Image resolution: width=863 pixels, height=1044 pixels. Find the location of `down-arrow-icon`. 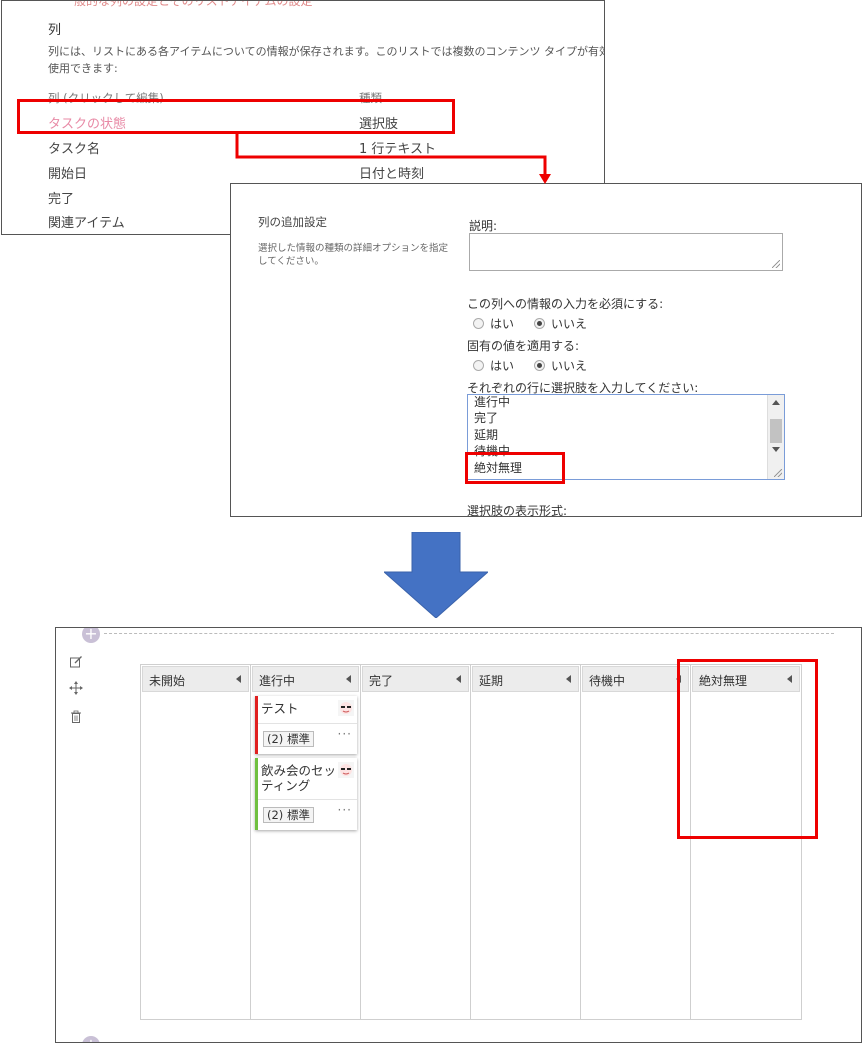

down-arrow-icon is located at coordinates (436, 575).